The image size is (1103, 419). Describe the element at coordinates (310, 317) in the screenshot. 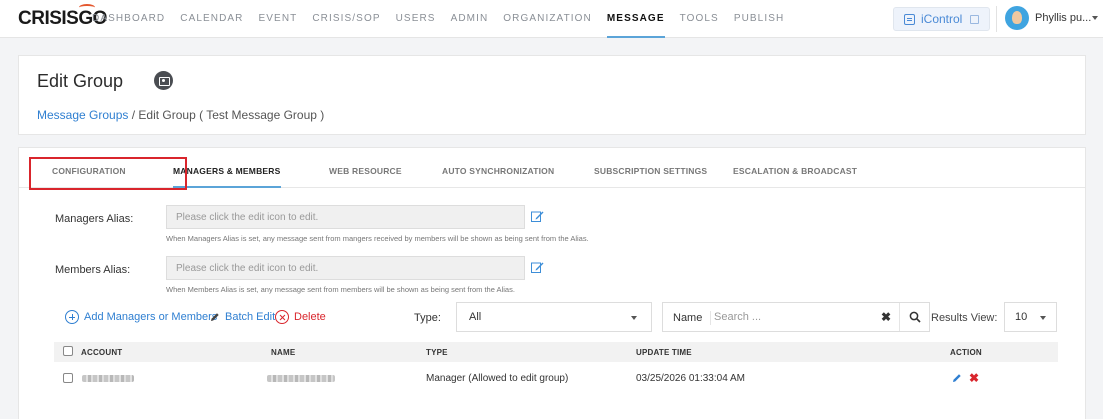

I see `delete-label: Delete` at that location.